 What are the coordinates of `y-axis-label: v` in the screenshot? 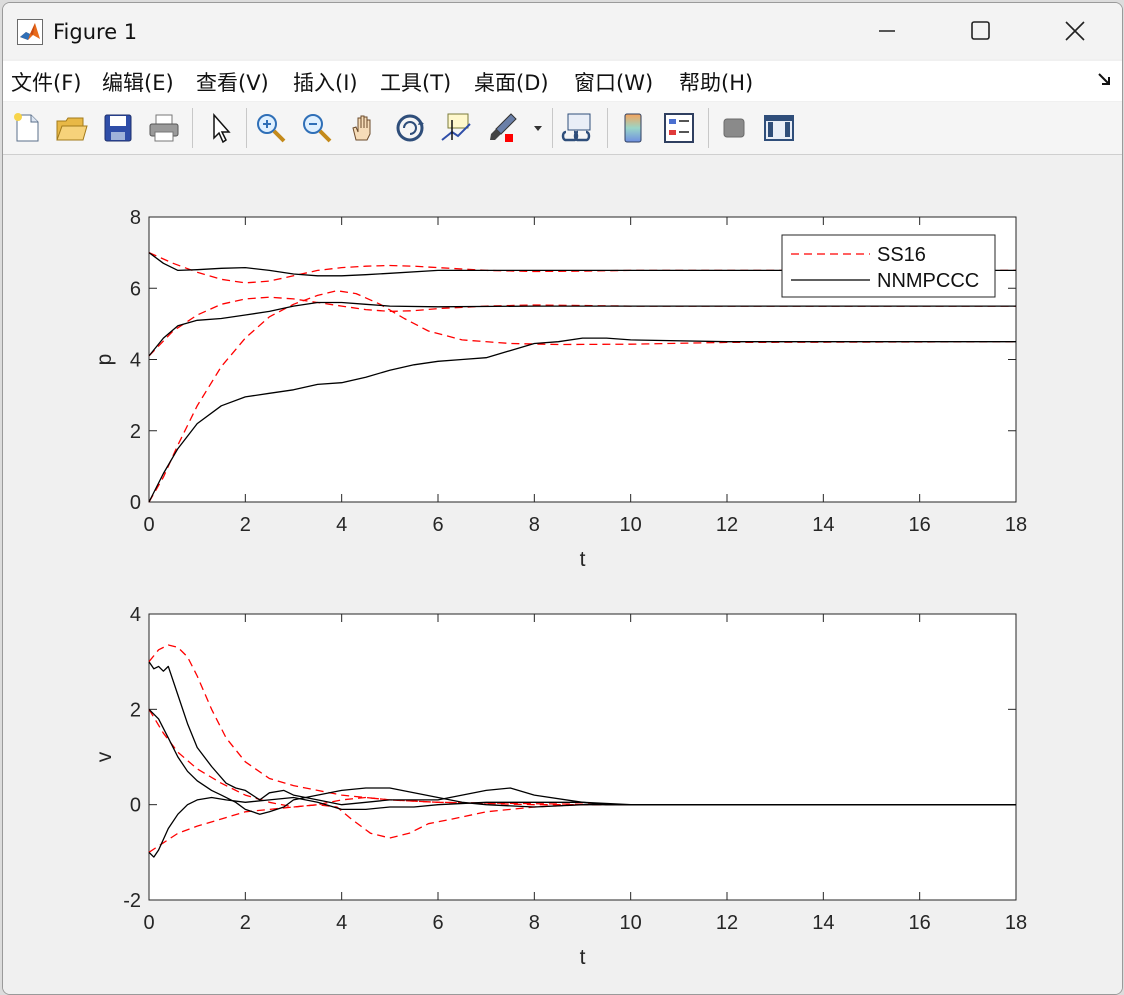 It's located at (104, 756).